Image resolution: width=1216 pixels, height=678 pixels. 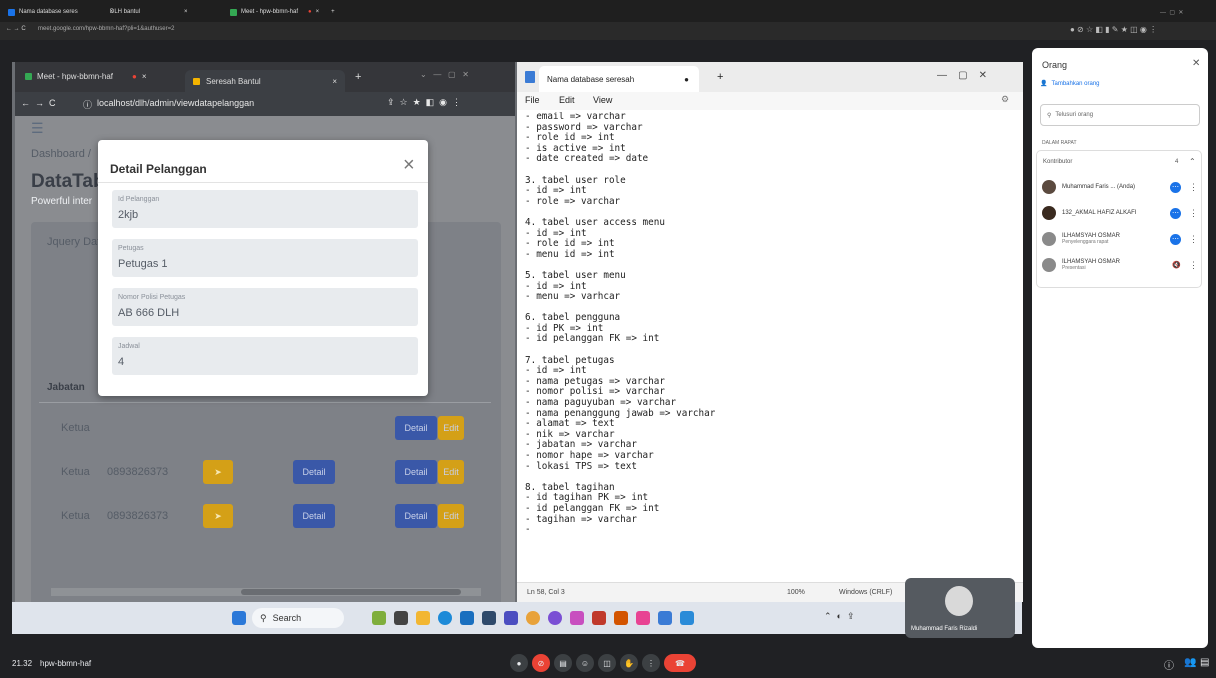 I want to click on participant-name: Muhammad Faris ... (Anda), so click(x=1099, y=187).